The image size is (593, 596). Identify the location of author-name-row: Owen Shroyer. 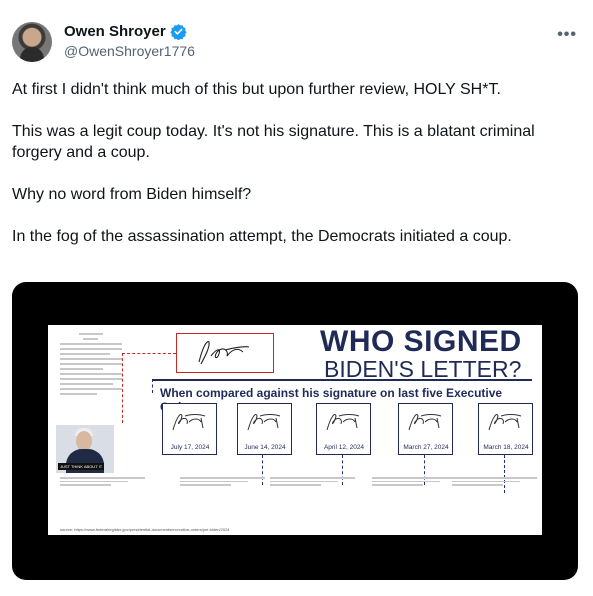
(125, 31).